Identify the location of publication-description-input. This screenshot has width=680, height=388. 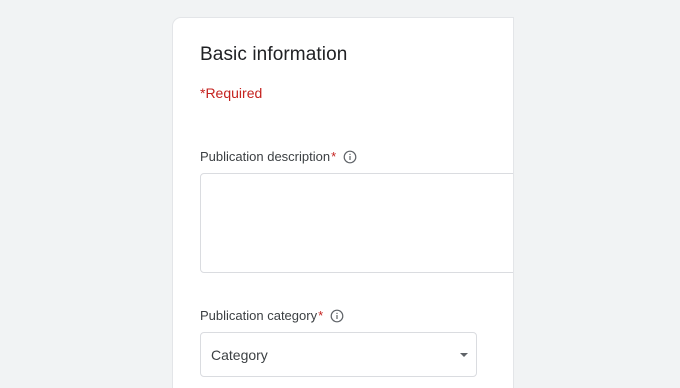
(356, 223).